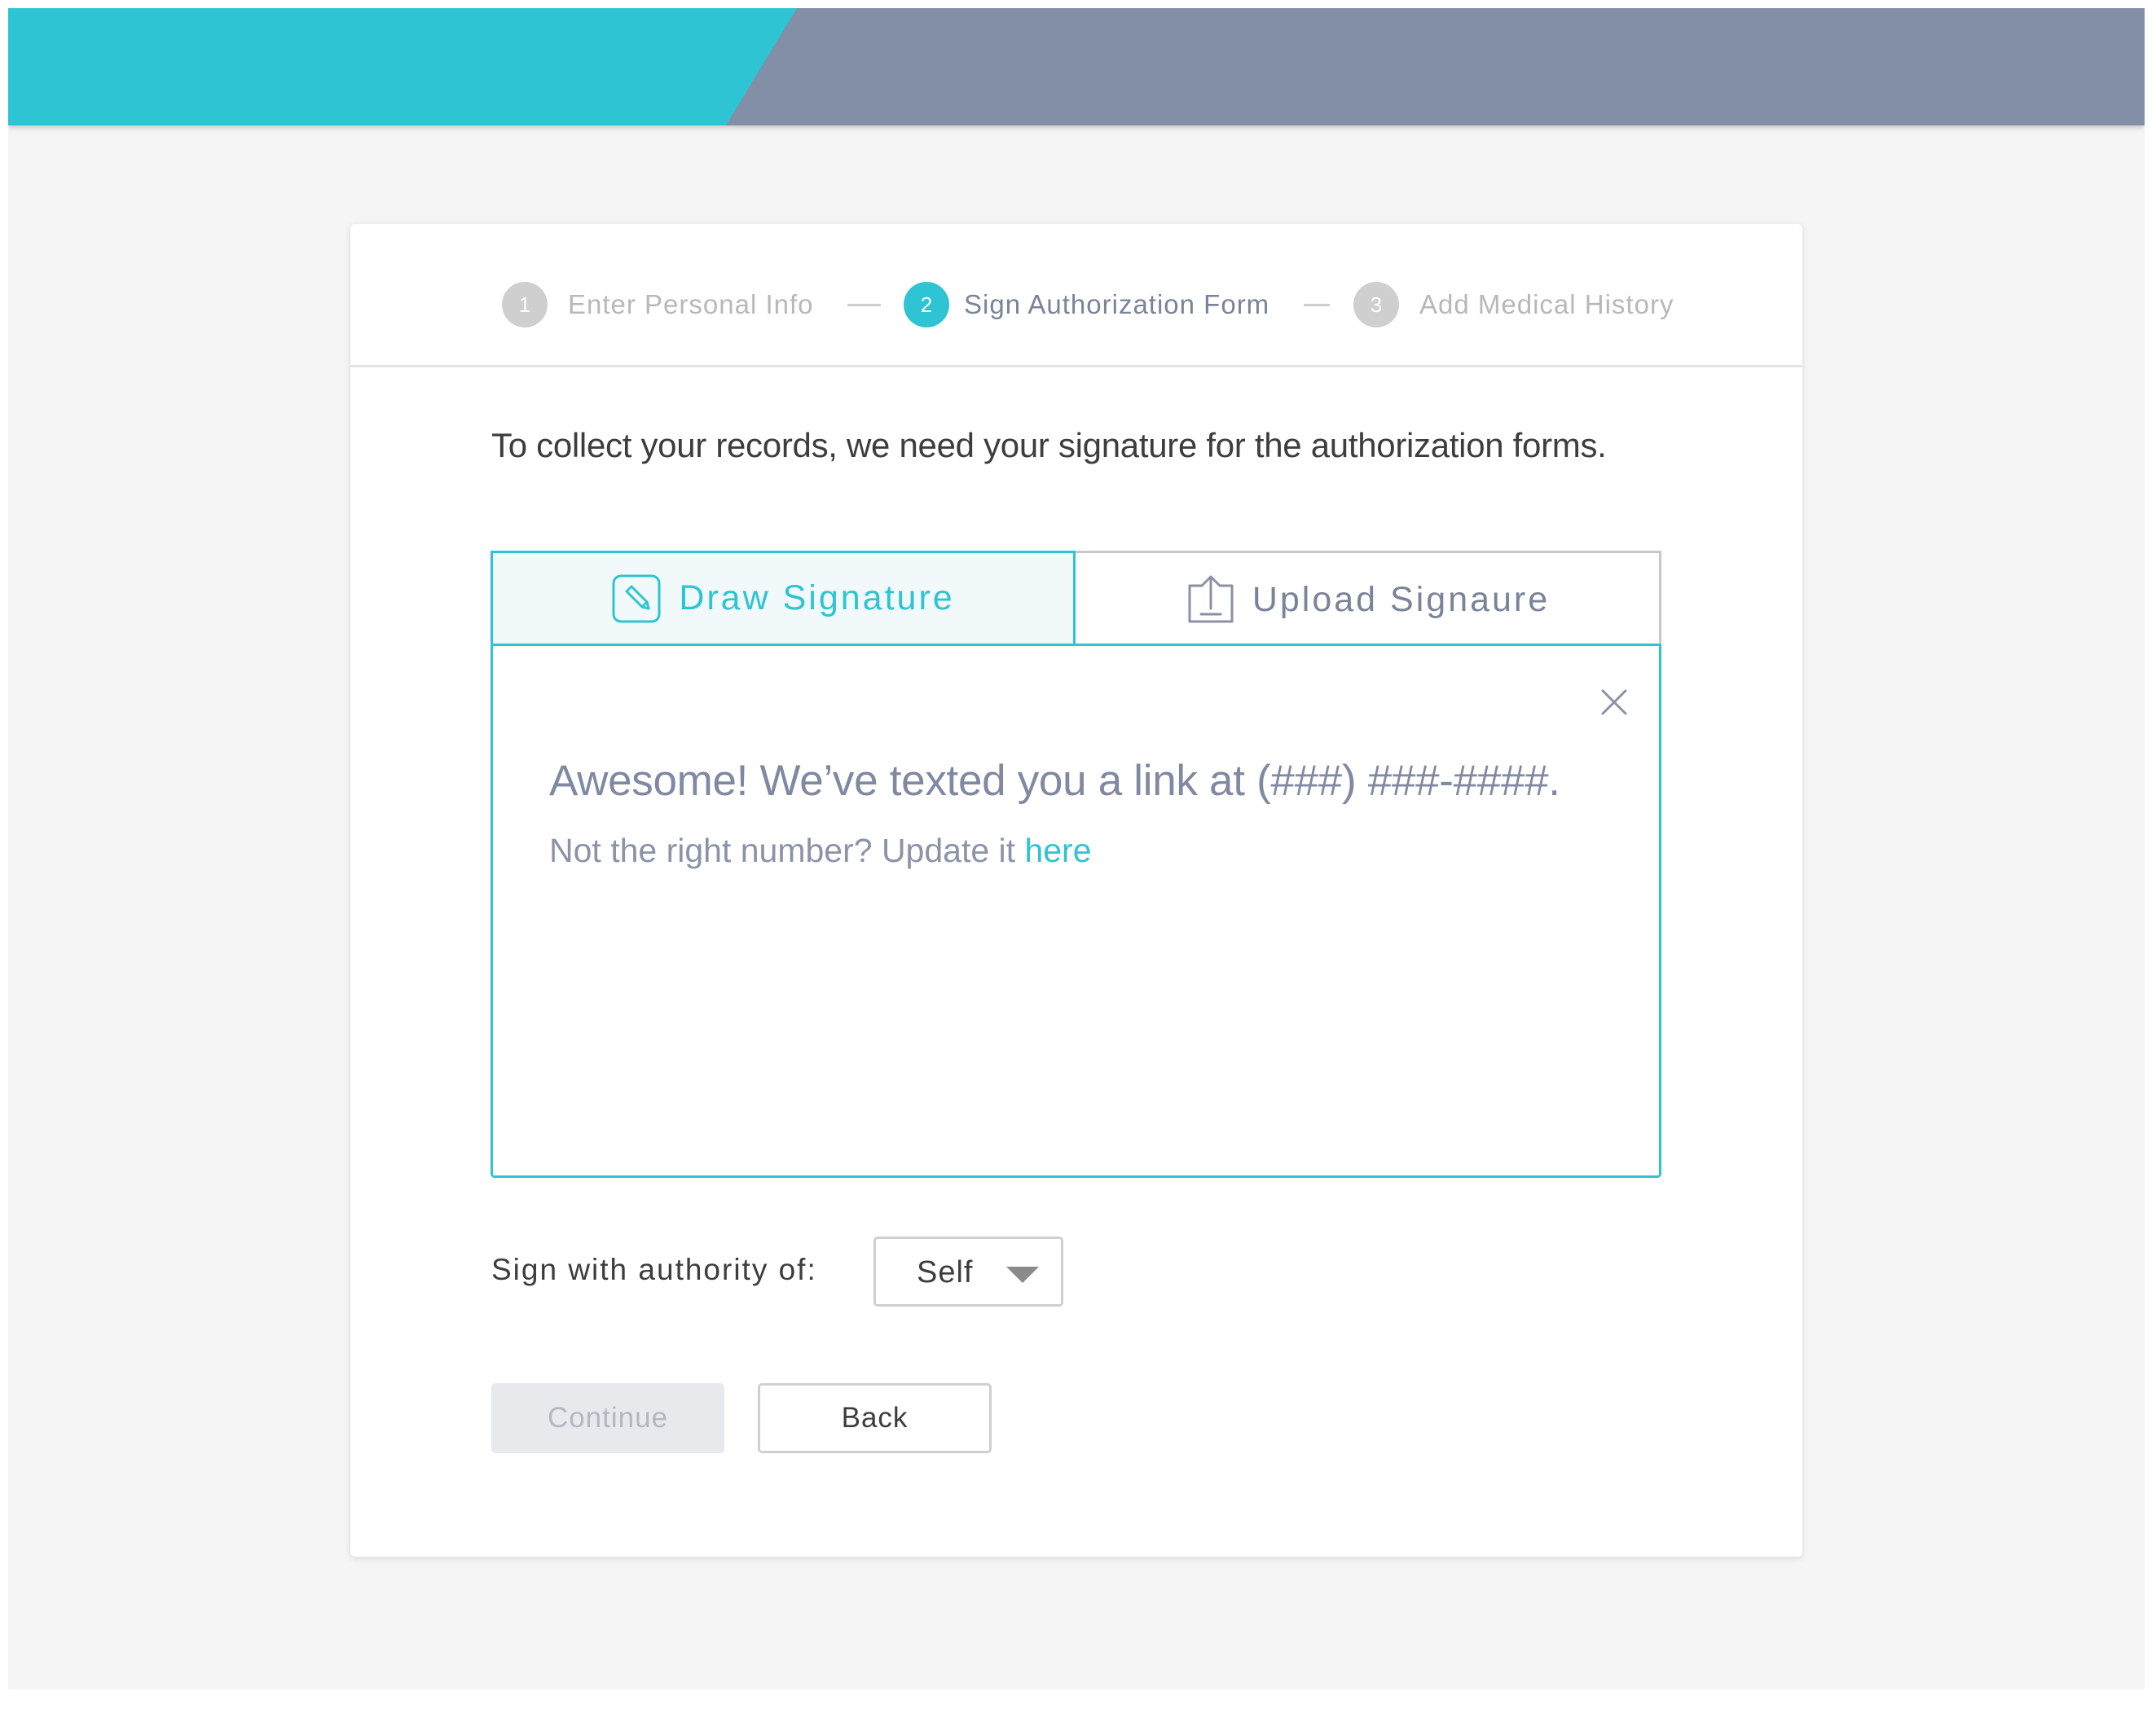 This screenshot has width=2156, height=1709. I want to click on step-label: Enter Personal Info, so click(691, 304).